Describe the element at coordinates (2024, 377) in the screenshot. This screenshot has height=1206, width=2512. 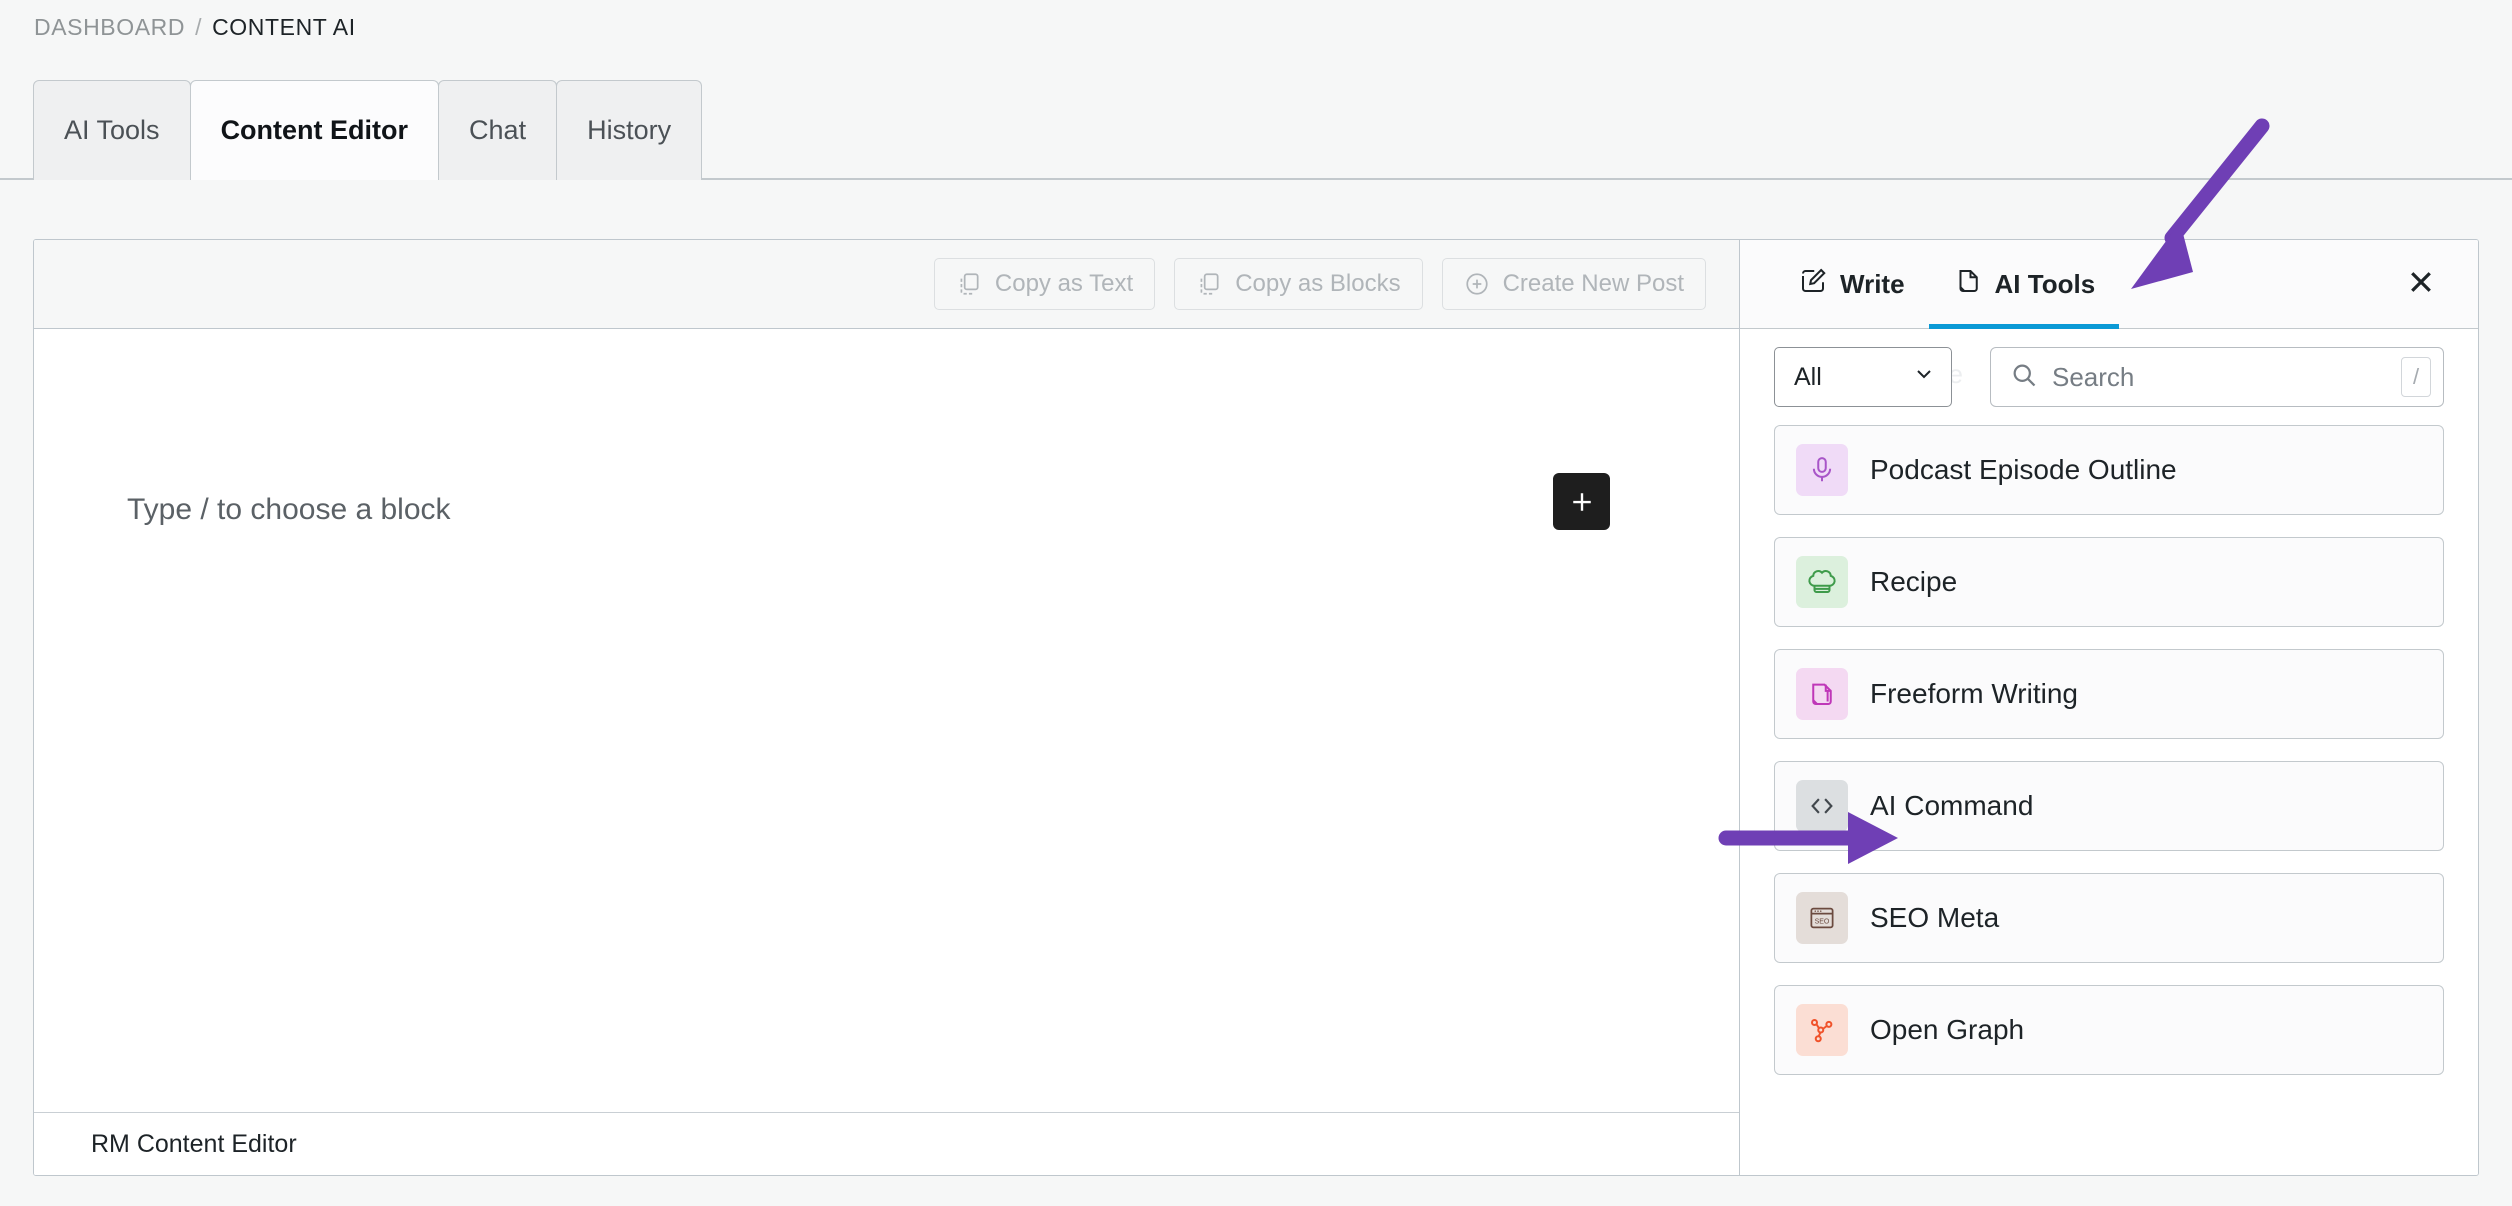
I see `search-icon` at that location.